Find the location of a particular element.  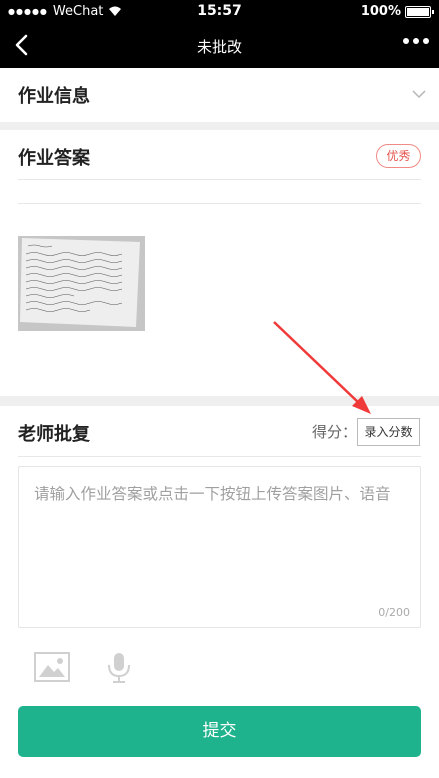

page-title: 未批改 is located at coordinates (219, 47).